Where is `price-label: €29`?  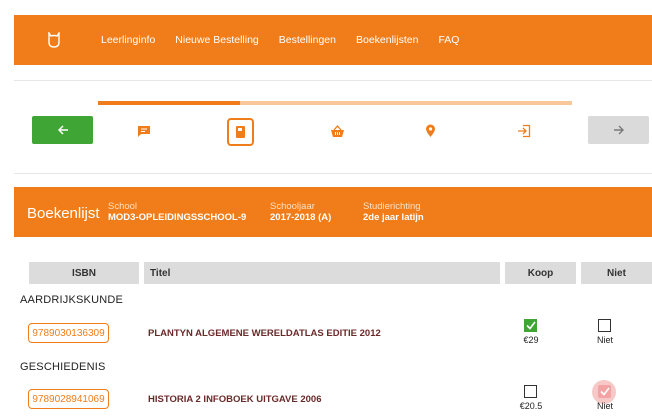
price-label: €29 is located at coordinates (531, 340).